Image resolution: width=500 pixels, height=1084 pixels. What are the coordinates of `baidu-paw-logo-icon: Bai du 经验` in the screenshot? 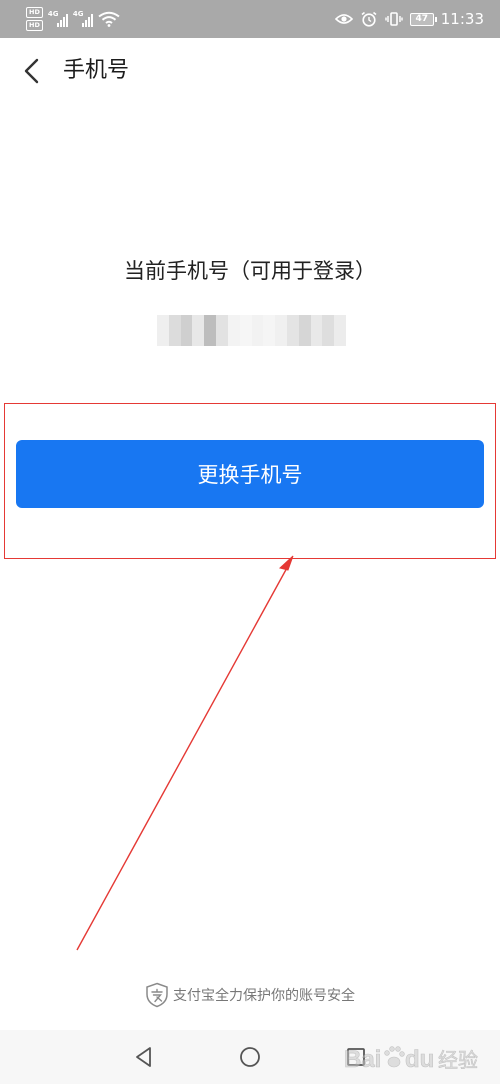 It's located at (411, 1060).